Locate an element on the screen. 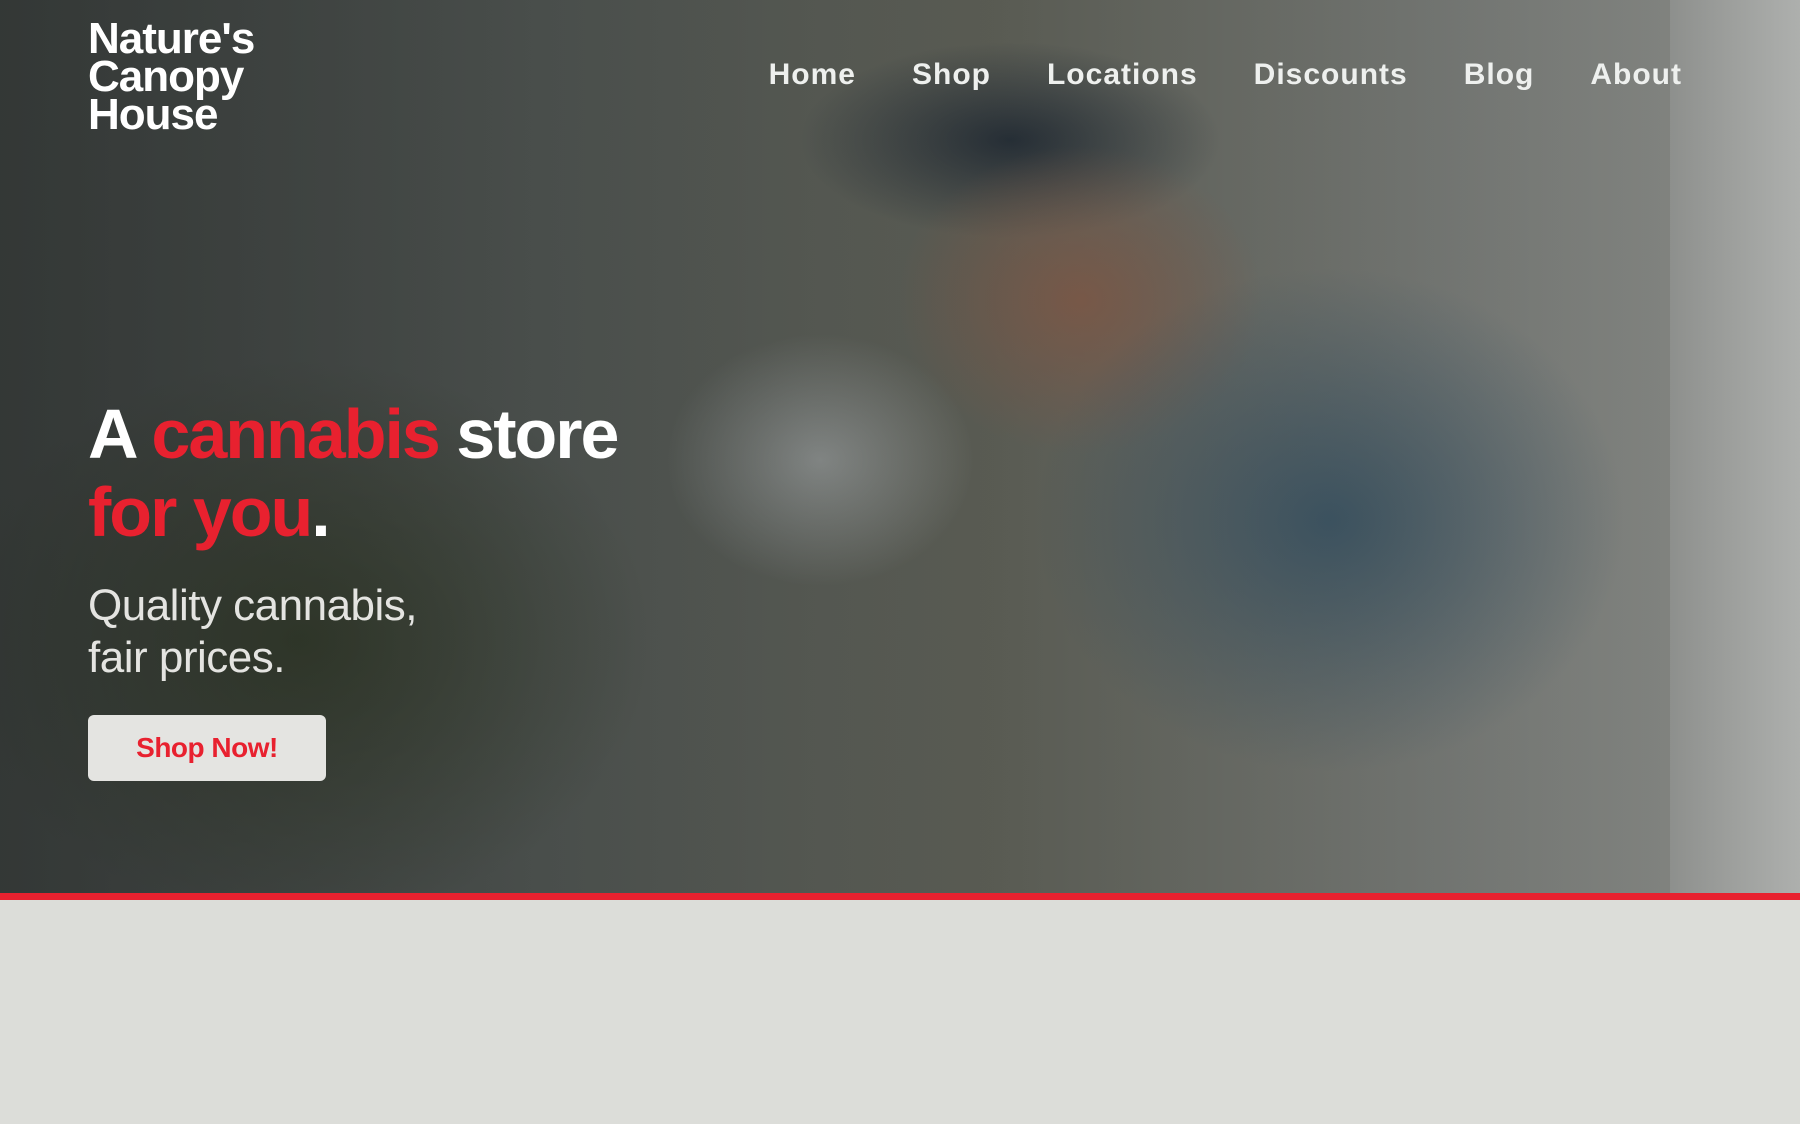  logo-line: House is located at coordinates (153, 114).